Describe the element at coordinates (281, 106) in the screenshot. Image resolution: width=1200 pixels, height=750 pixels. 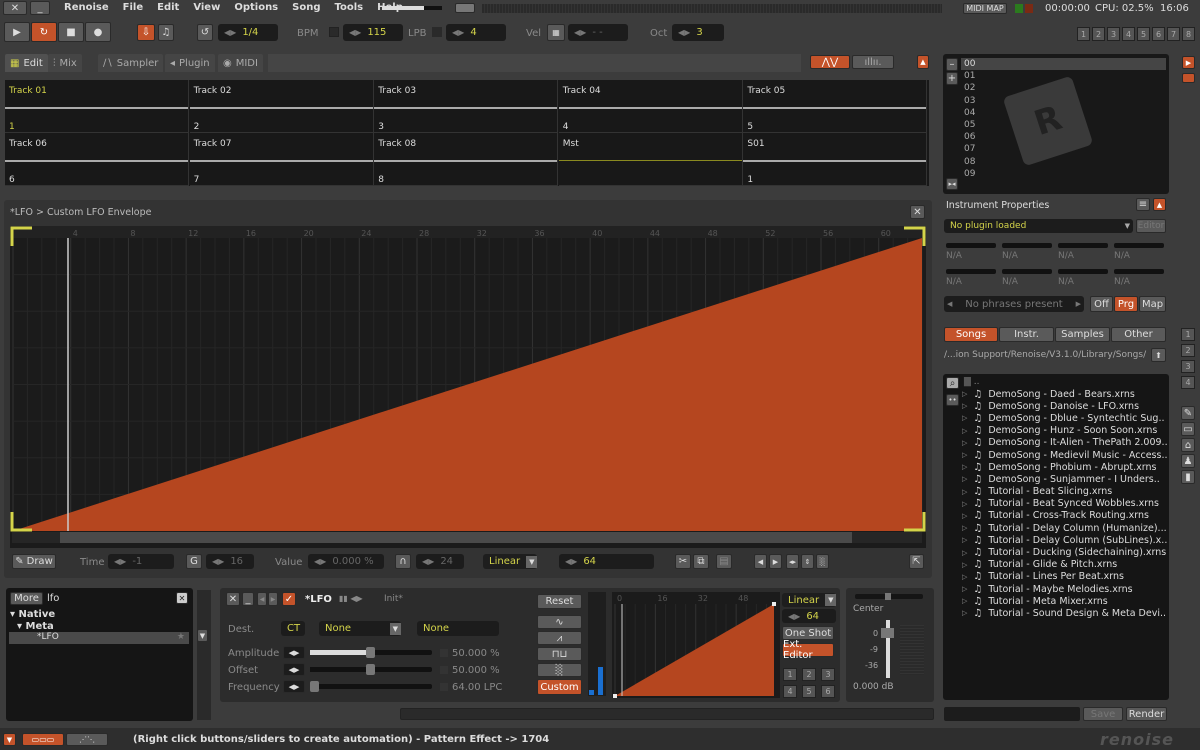
I see `track-cell: Track 02 2` at that location.